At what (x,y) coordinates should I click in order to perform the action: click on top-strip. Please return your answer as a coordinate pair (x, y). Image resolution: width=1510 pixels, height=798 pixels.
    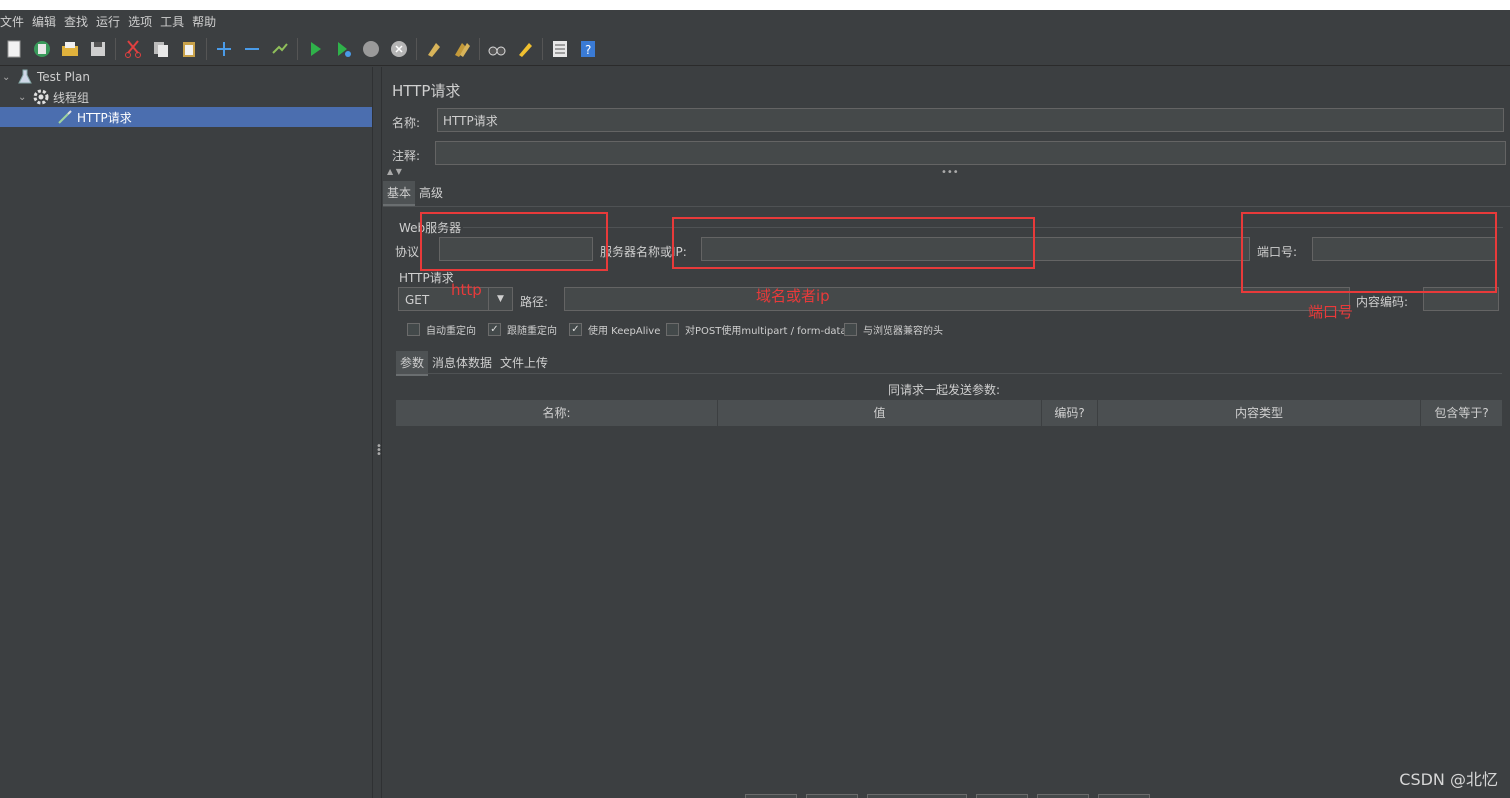
    Looking at the image, I should click on (755, 5).